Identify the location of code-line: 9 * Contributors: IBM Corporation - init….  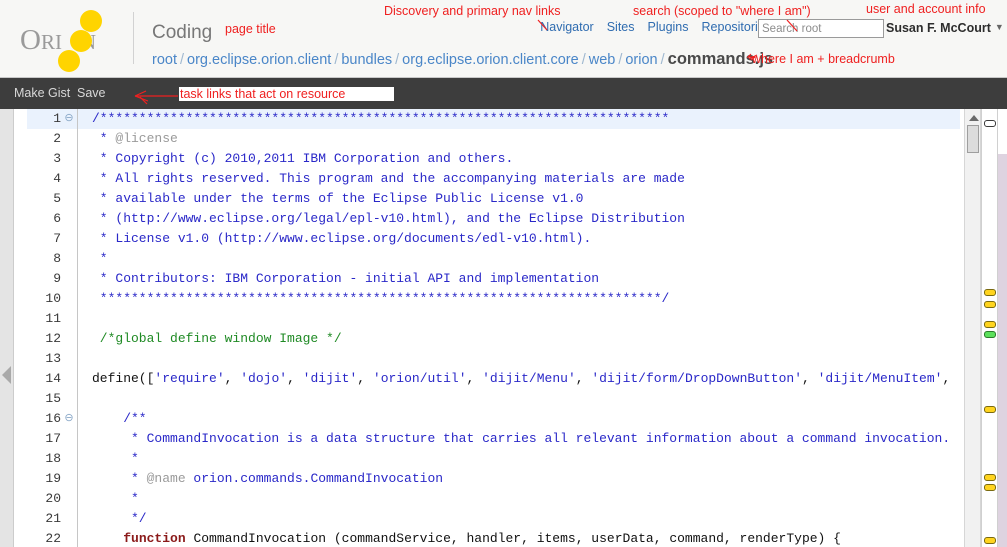
(493, 279).